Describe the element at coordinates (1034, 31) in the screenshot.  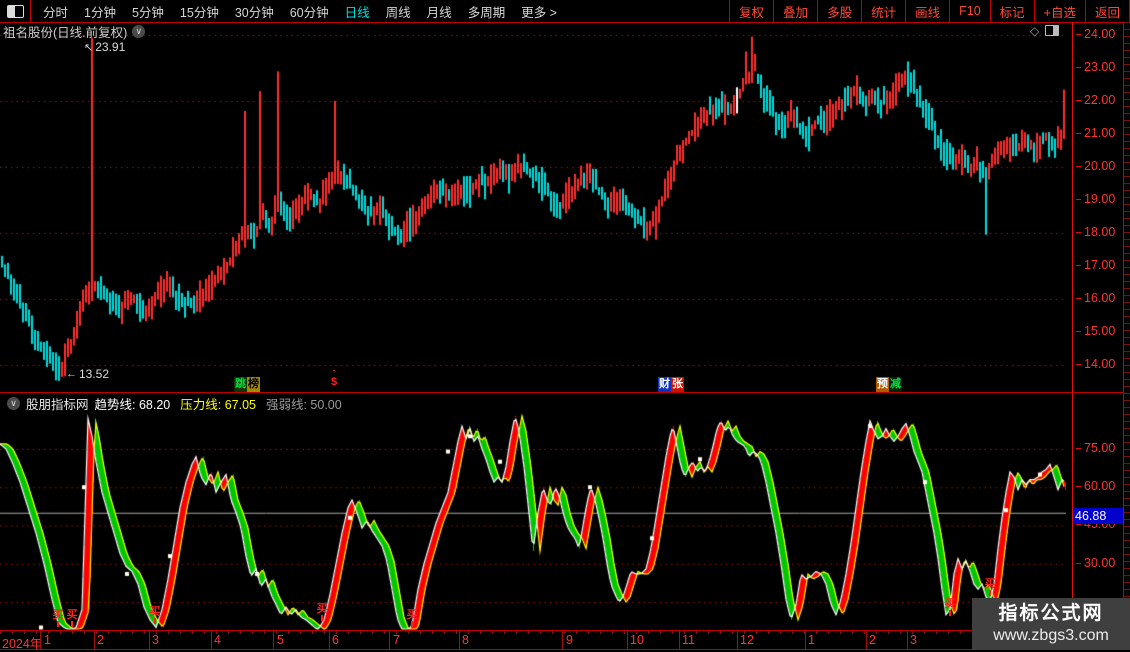
I see `diamond-icon: ◇` at that location.